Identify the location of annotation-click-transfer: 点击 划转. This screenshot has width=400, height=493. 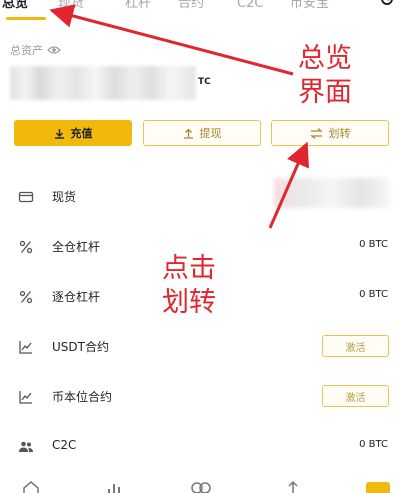
(189, 286).